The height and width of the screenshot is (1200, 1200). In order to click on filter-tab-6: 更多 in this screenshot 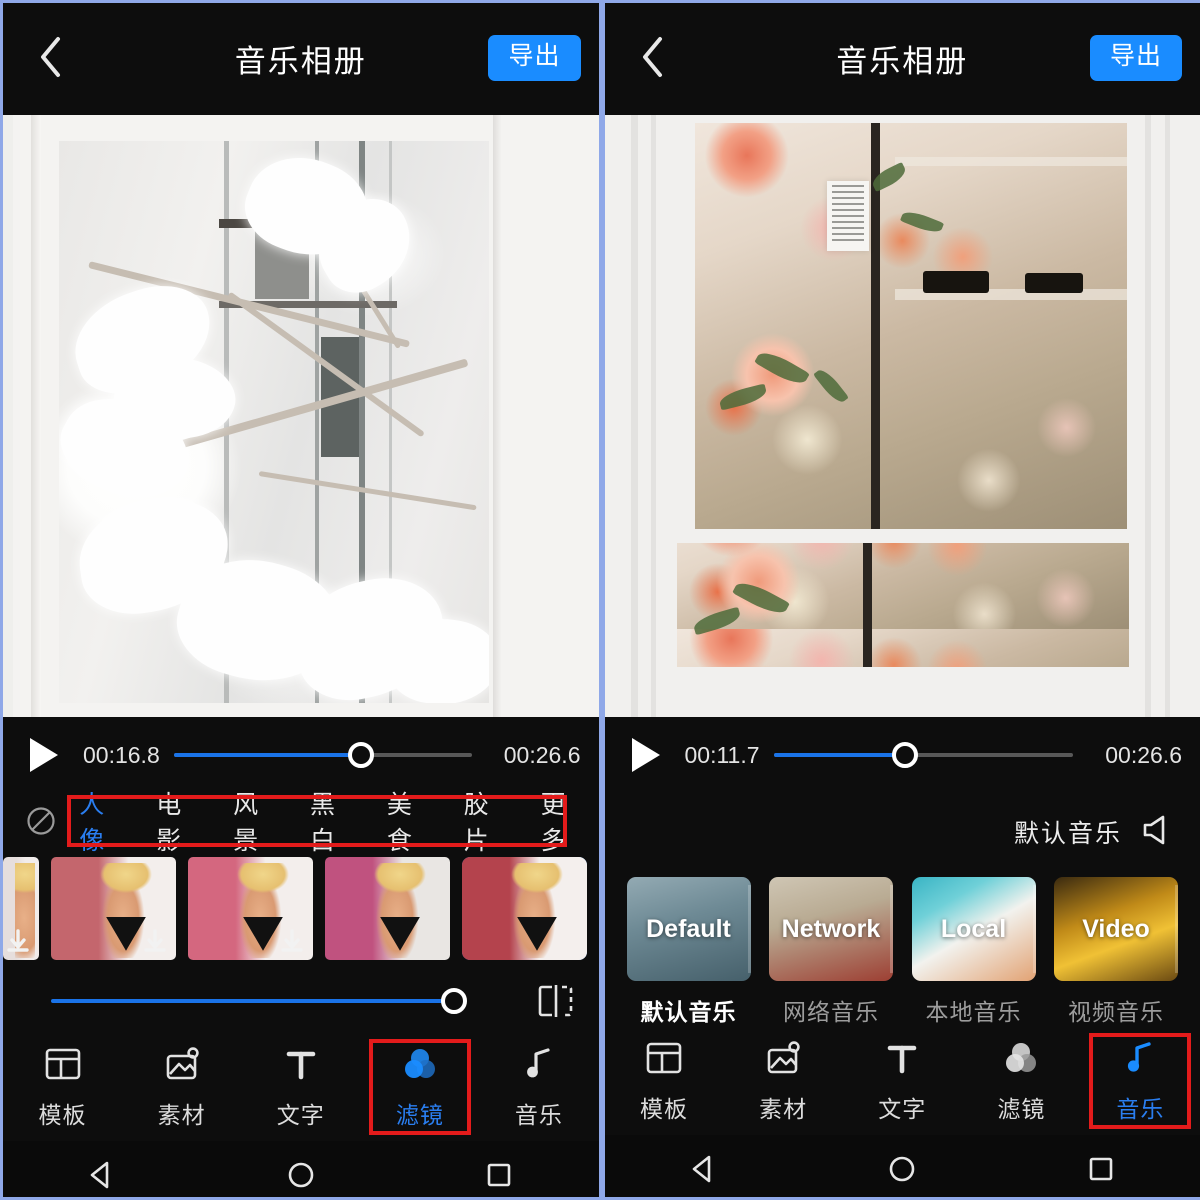, I will do `click(560, 821)`.